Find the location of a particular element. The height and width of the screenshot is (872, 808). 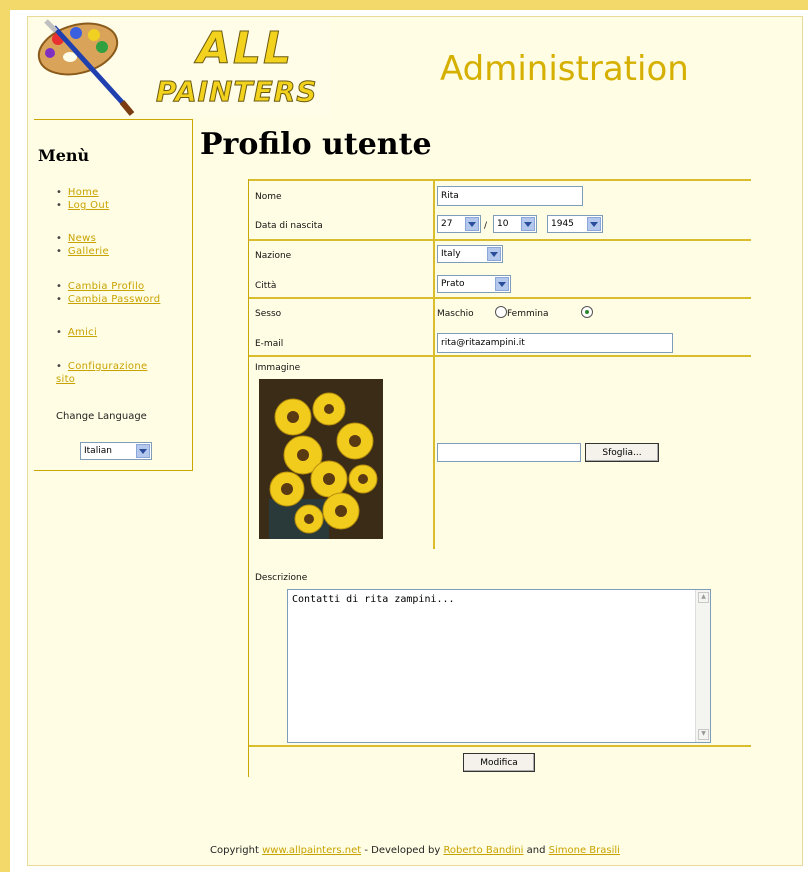

footer-author-2-link: Simone Brasili is located at coordinates (584, 850).